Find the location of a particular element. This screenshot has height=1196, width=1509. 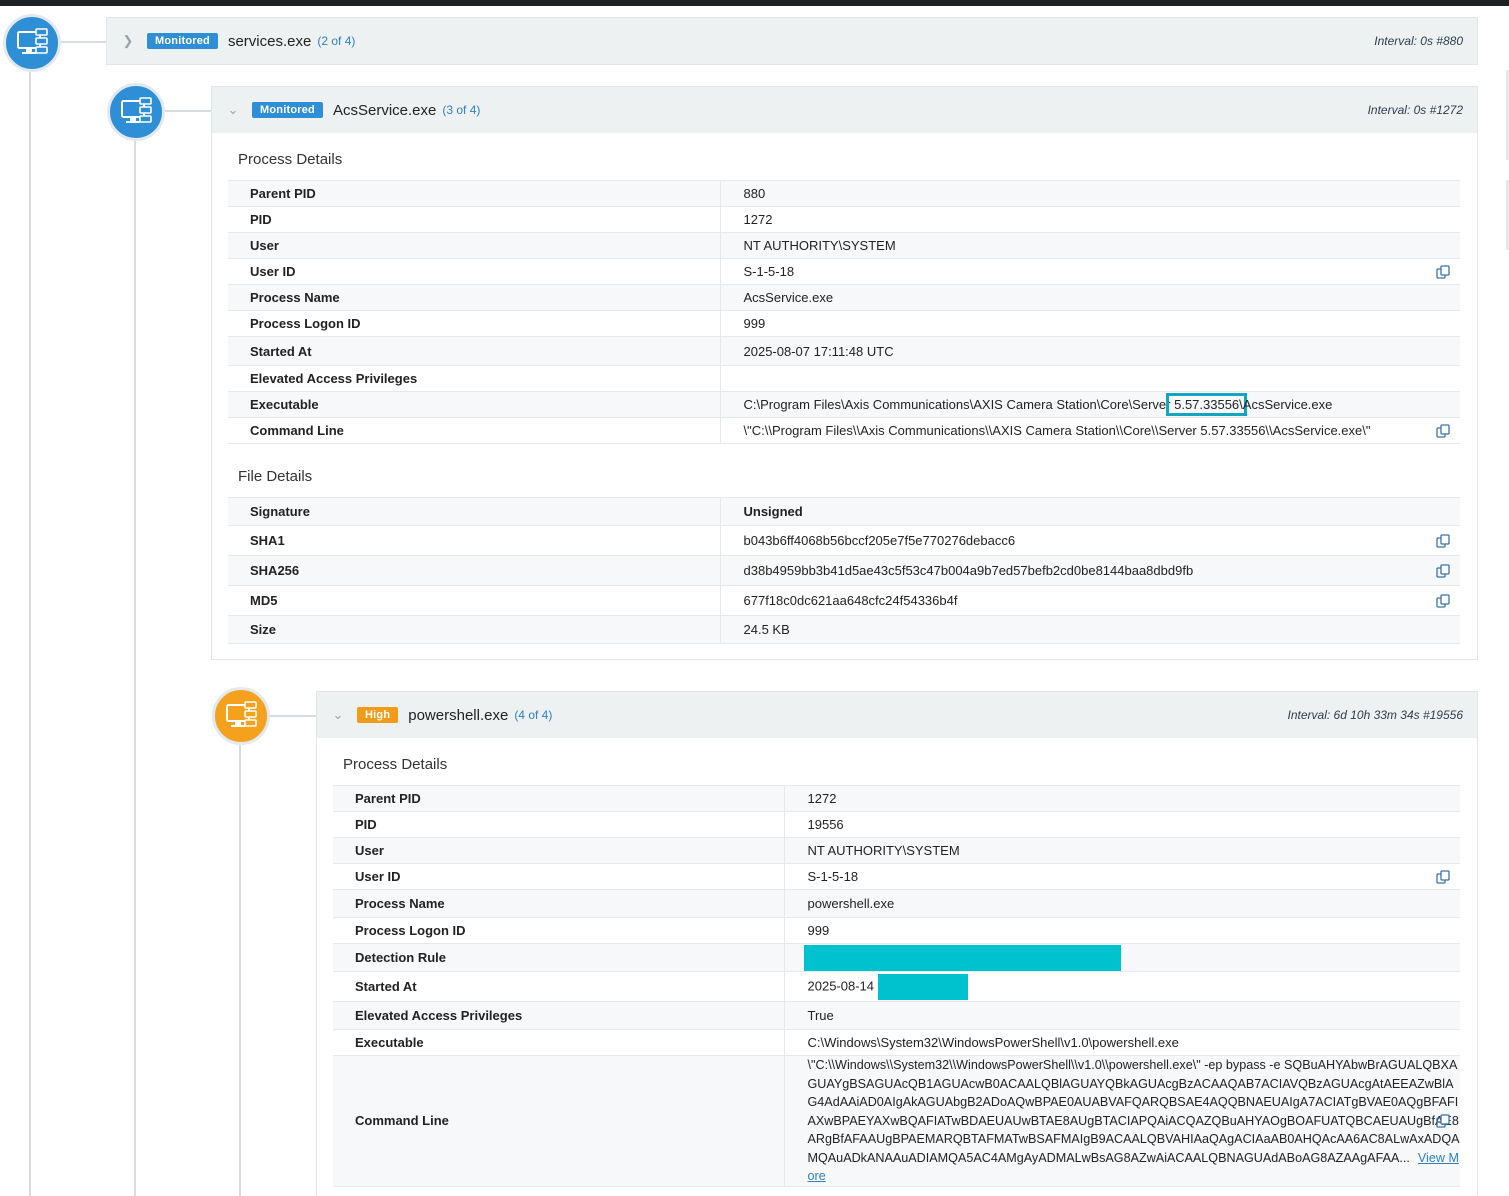

field-label: Process Name is located at coordinates (559, 903).